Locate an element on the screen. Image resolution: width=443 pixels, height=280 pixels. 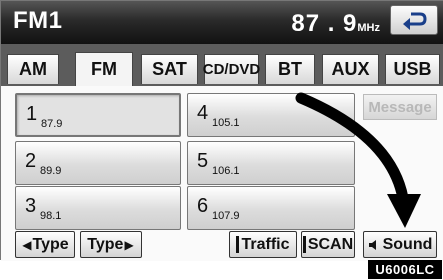
tab-bt: BT is located at coordinates (290, 69).